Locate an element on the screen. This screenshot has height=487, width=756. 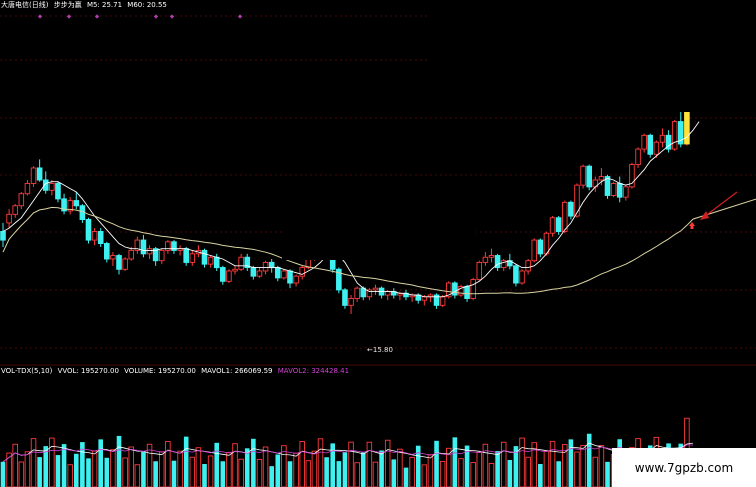
up-signal-marker is located at coordinates (692, 225).